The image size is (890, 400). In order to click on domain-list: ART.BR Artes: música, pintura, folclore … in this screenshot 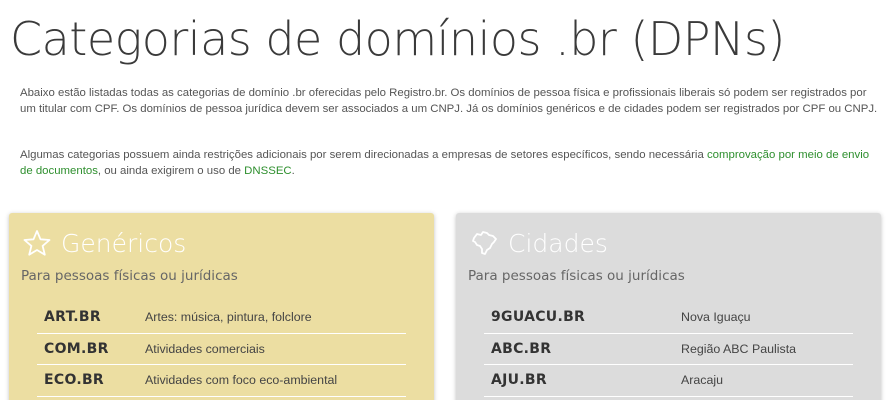, I will do `click(221, 349)`.